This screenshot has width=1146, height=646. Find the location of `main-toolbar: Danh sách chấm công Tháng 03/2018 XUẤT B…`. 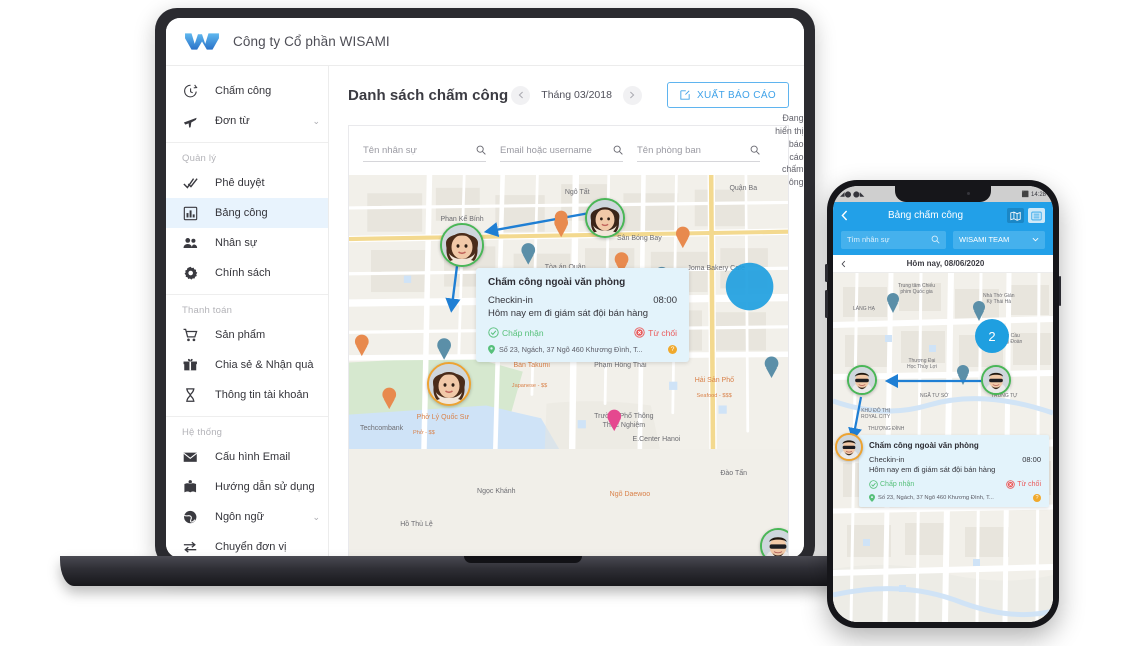

main-toolbar: Danh sách chấm công Tháng 03/2018 XUẤT B… is located at coordinates (568, 95).